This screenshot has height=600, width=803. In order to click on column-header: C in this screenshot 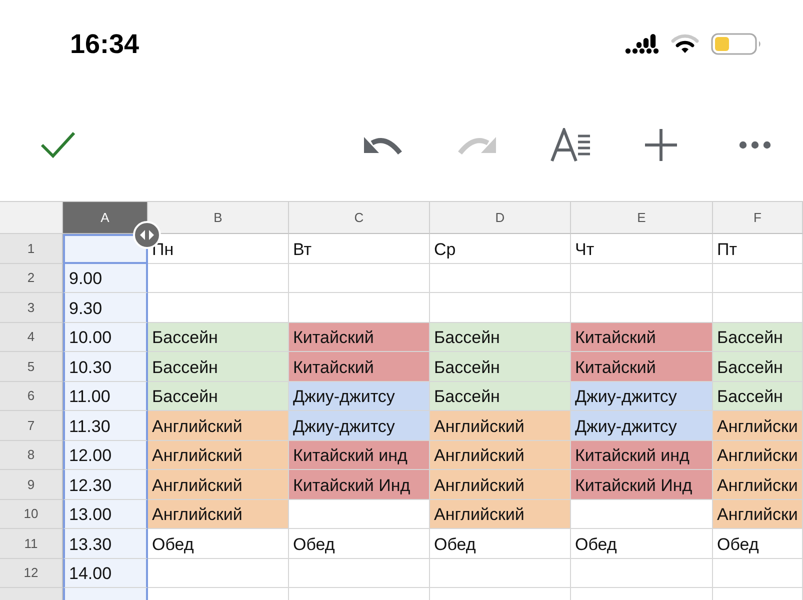, I will do `click(359, 217)`.